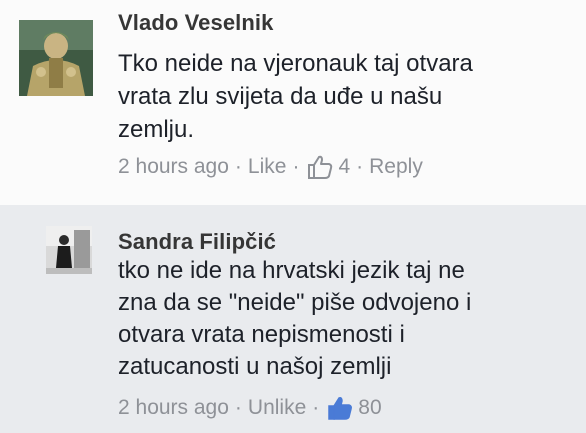 This screenshot has height=433, width=586. Describe the element at coordinates (261, 334) in the screenshot. I see `comment-line: otvara vrata nepismenosti i` at that location.